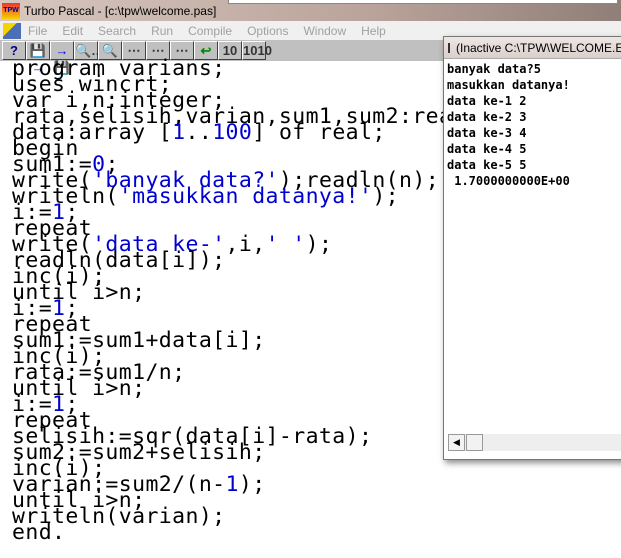  Describe the element at coordinates (373, 31) in the screenshot. I see `menu-help: Help` at that location.